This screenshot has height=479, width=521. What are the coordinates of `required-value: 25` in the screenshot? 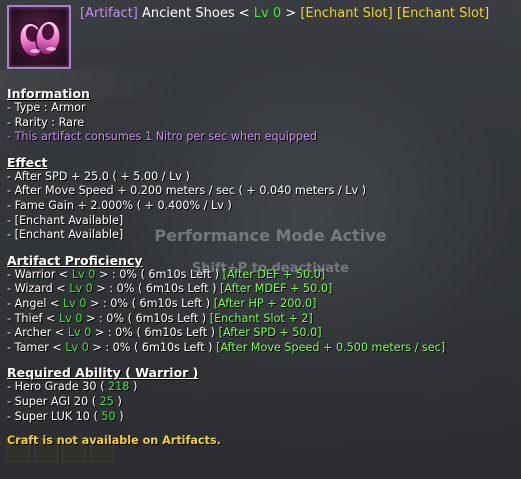 It's located at (106, 401).